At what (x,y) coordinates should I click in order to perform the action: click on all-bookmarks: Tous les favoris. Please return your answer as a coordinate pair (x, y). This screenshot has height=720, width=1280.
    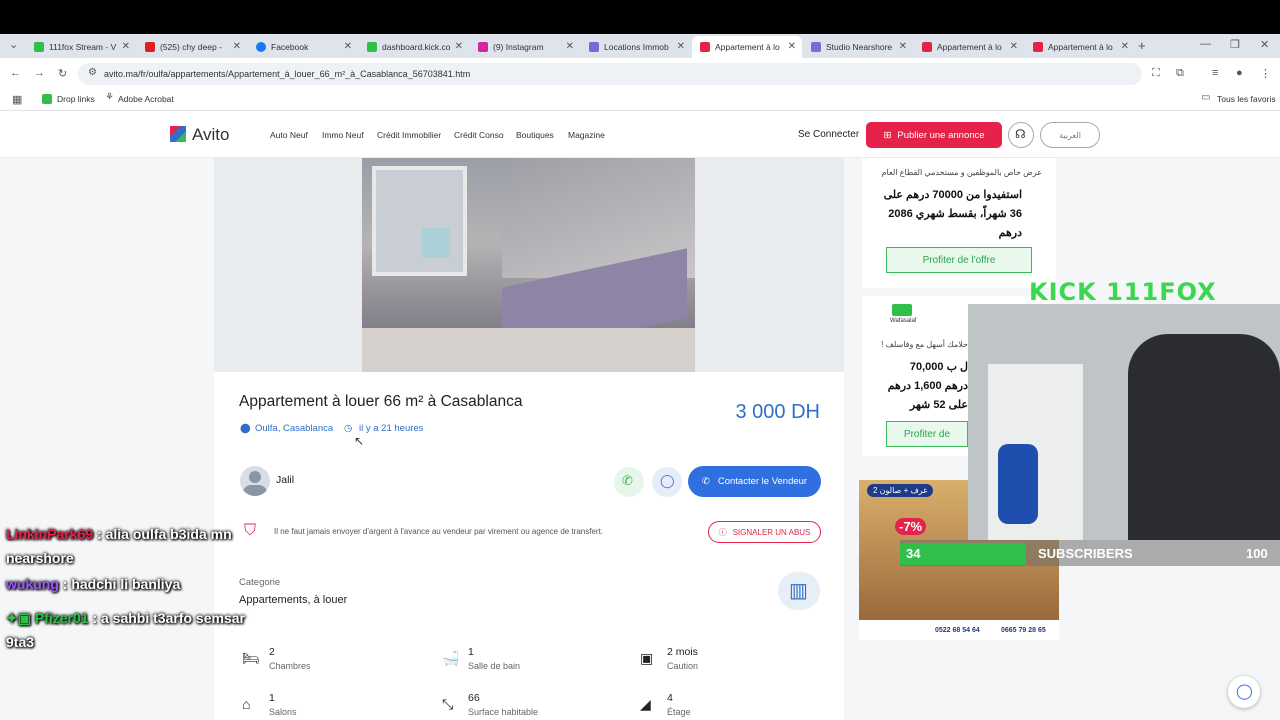
    Looking at the image, I should click on (1246, 99).